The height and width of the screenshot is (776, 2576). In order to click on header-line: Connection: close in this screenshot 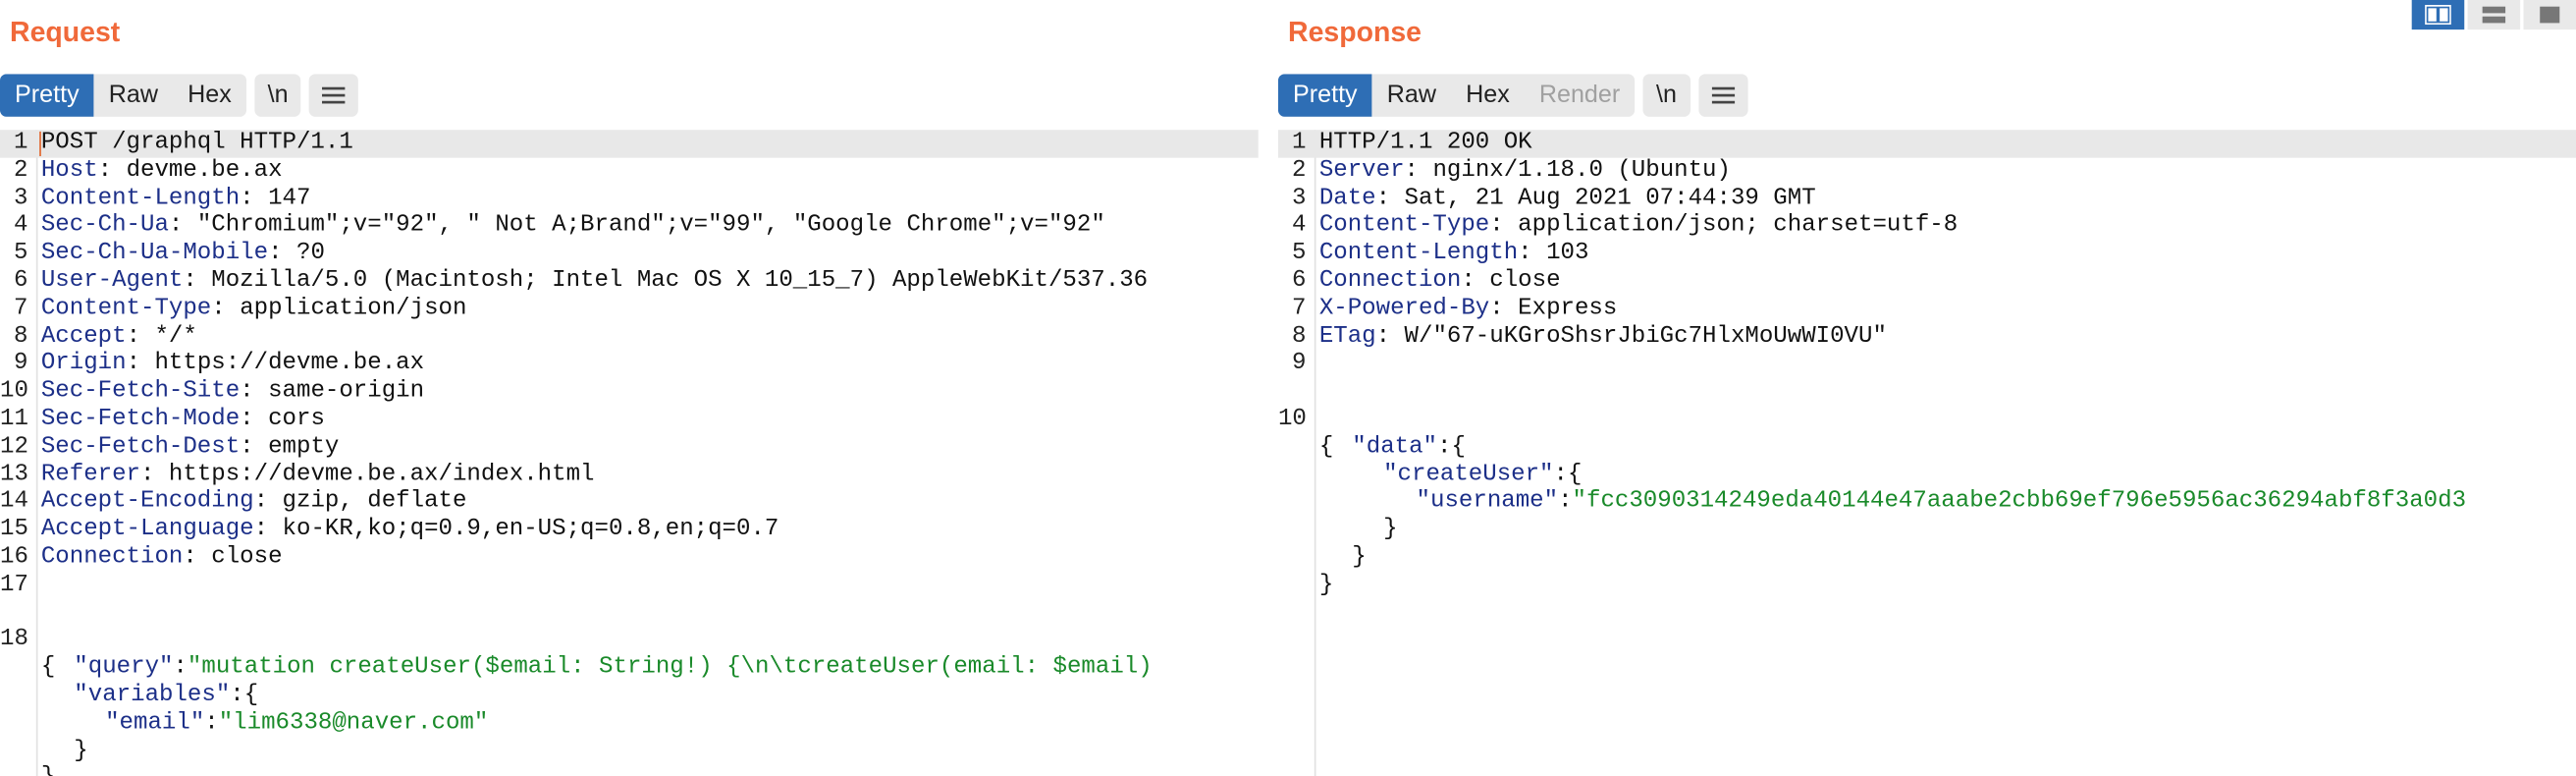, I will do `click(161, 557)`.